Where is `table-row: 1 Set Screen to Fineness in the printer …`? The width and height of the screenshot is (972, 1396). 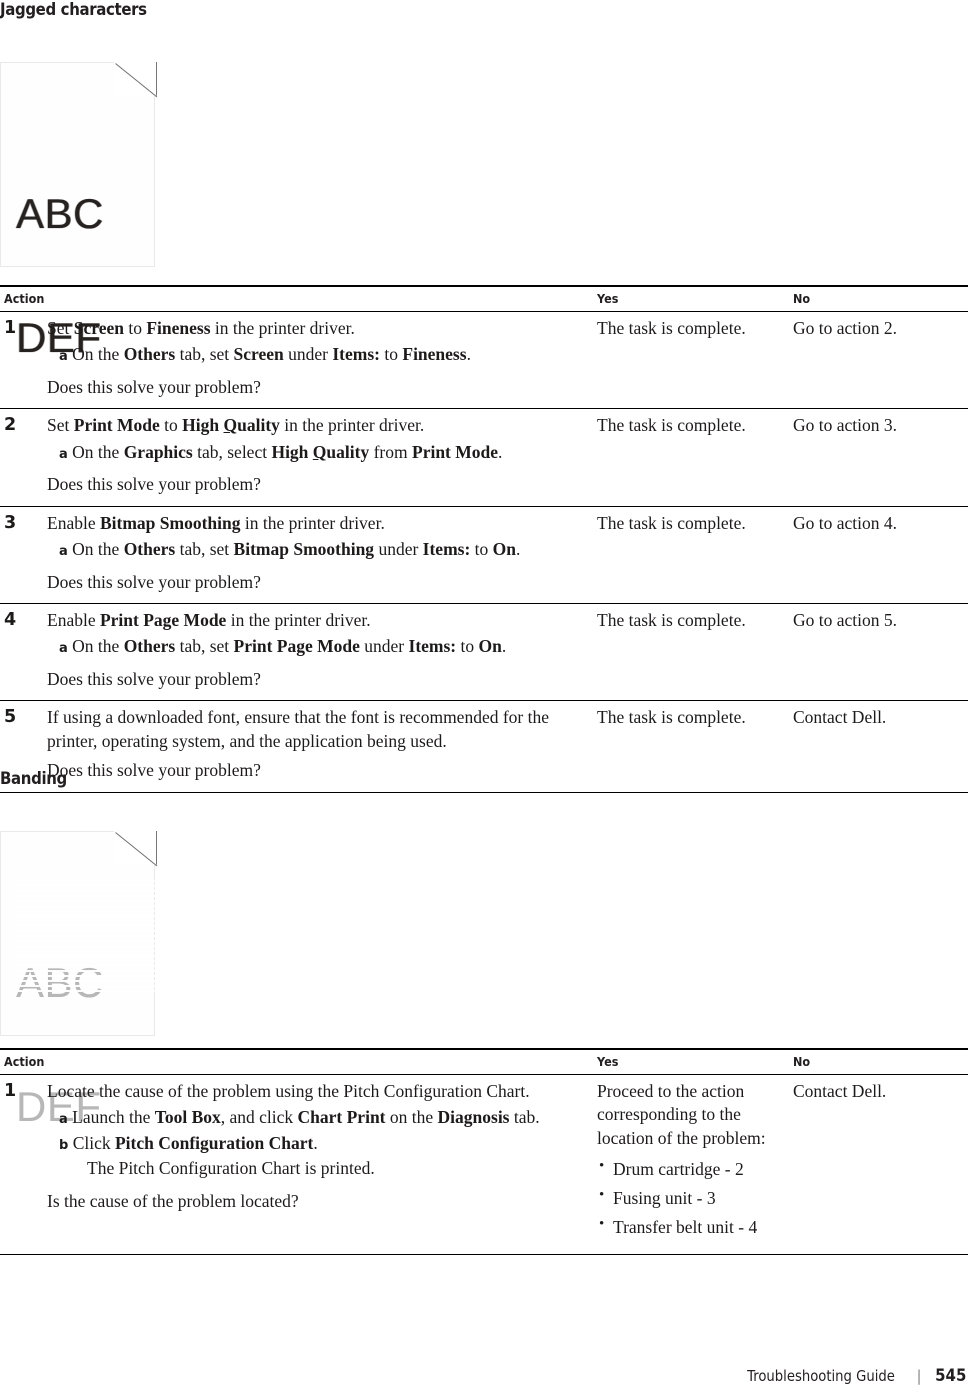
table-row: 1 Set Screen to Fineness in the printer … is located at coordinates (484, 360).